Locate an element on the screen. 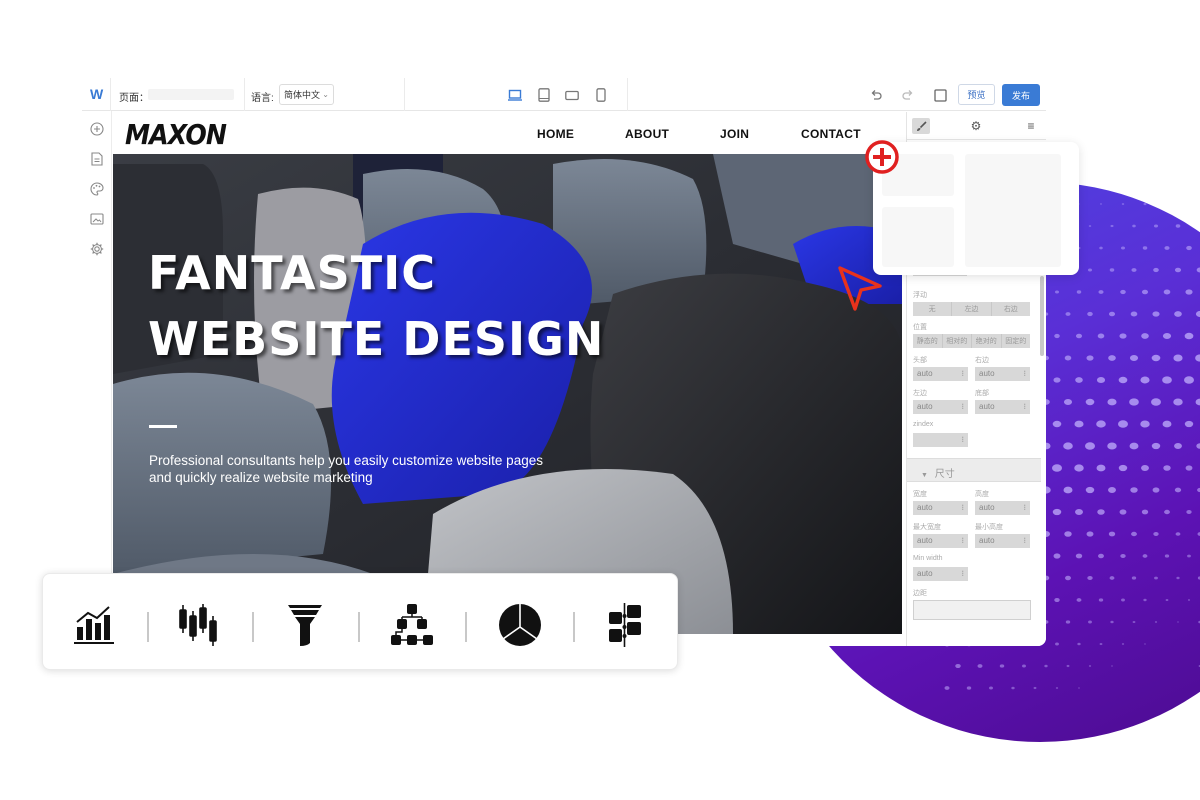 This screenshot has height=800, width=1200. language-select: 简体中文 ⌄ is located at coordinates (306, 94).